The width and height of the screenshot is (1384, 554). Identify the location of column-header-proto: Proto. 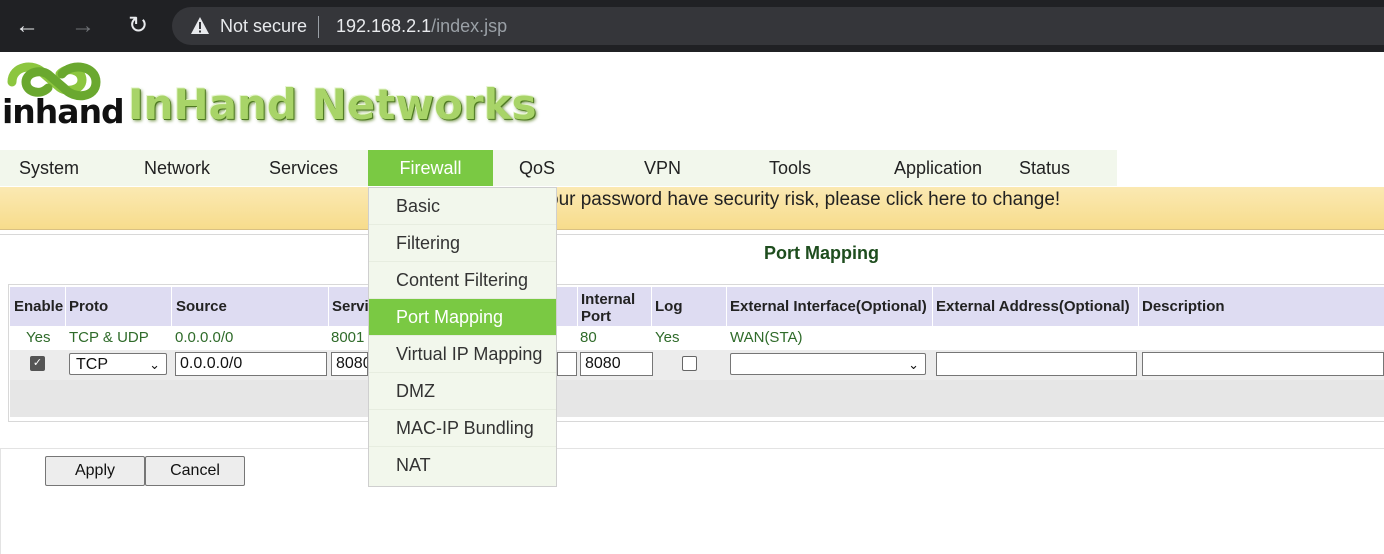
(89, 306).